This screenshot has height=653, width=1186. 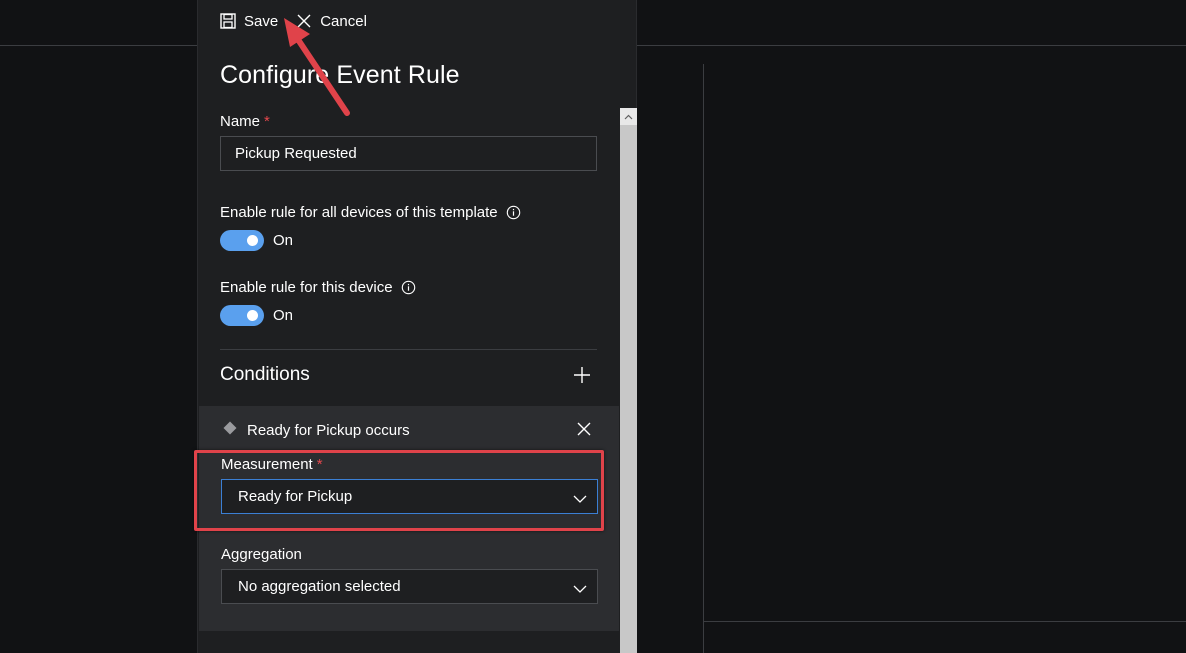 I want to click on scrollbar-thumb, so click(x=628, y=389).